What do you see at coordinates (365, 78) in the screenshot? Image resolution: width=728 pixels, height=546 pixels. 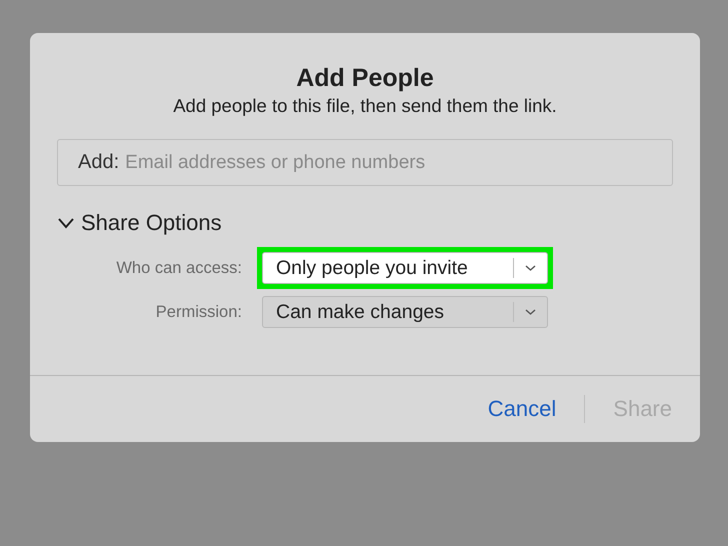 I see `dialog-title: Add People` at bounding box center [365, 78].